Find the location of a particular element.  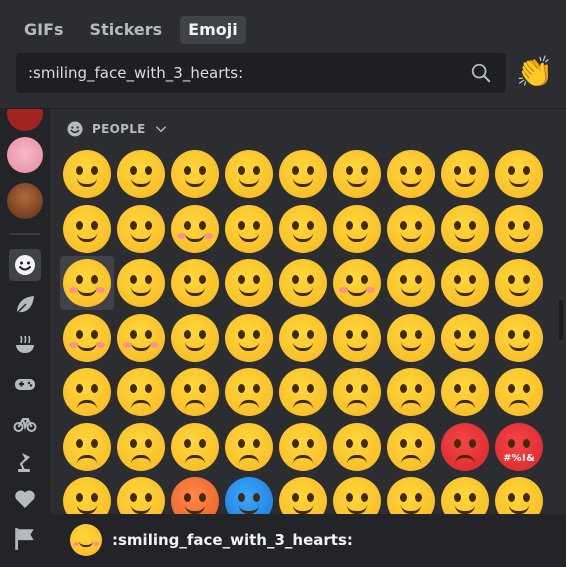

category-objects is located at coordinates (25, 462).